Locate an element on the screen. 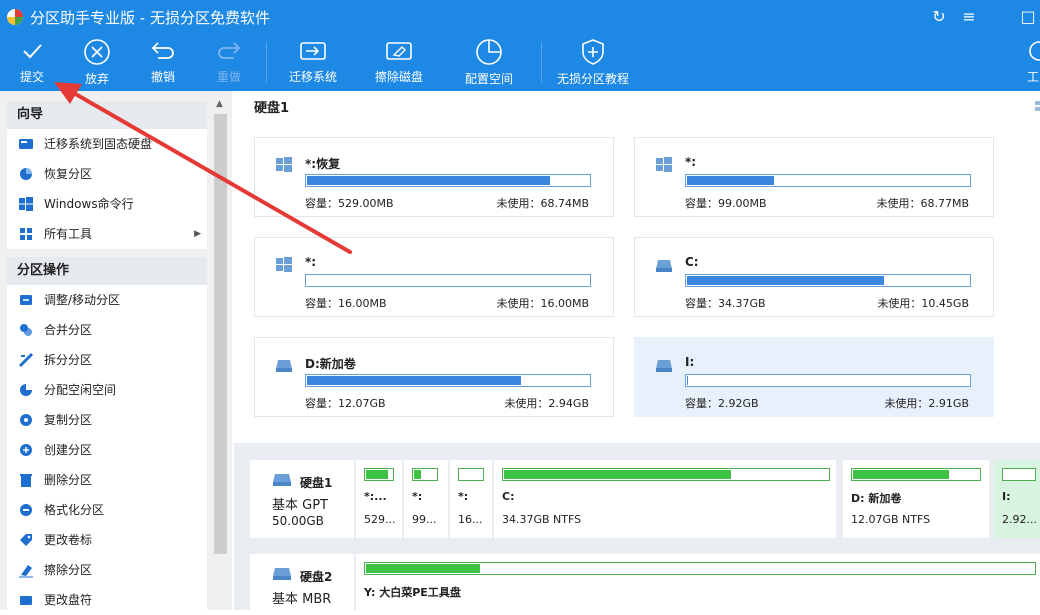 Image resolution: width=1040 pixels, height=615 pixels. window-title: 分区助手专业版 - 无损分区免费软件 is located at coordinates (150, 18).